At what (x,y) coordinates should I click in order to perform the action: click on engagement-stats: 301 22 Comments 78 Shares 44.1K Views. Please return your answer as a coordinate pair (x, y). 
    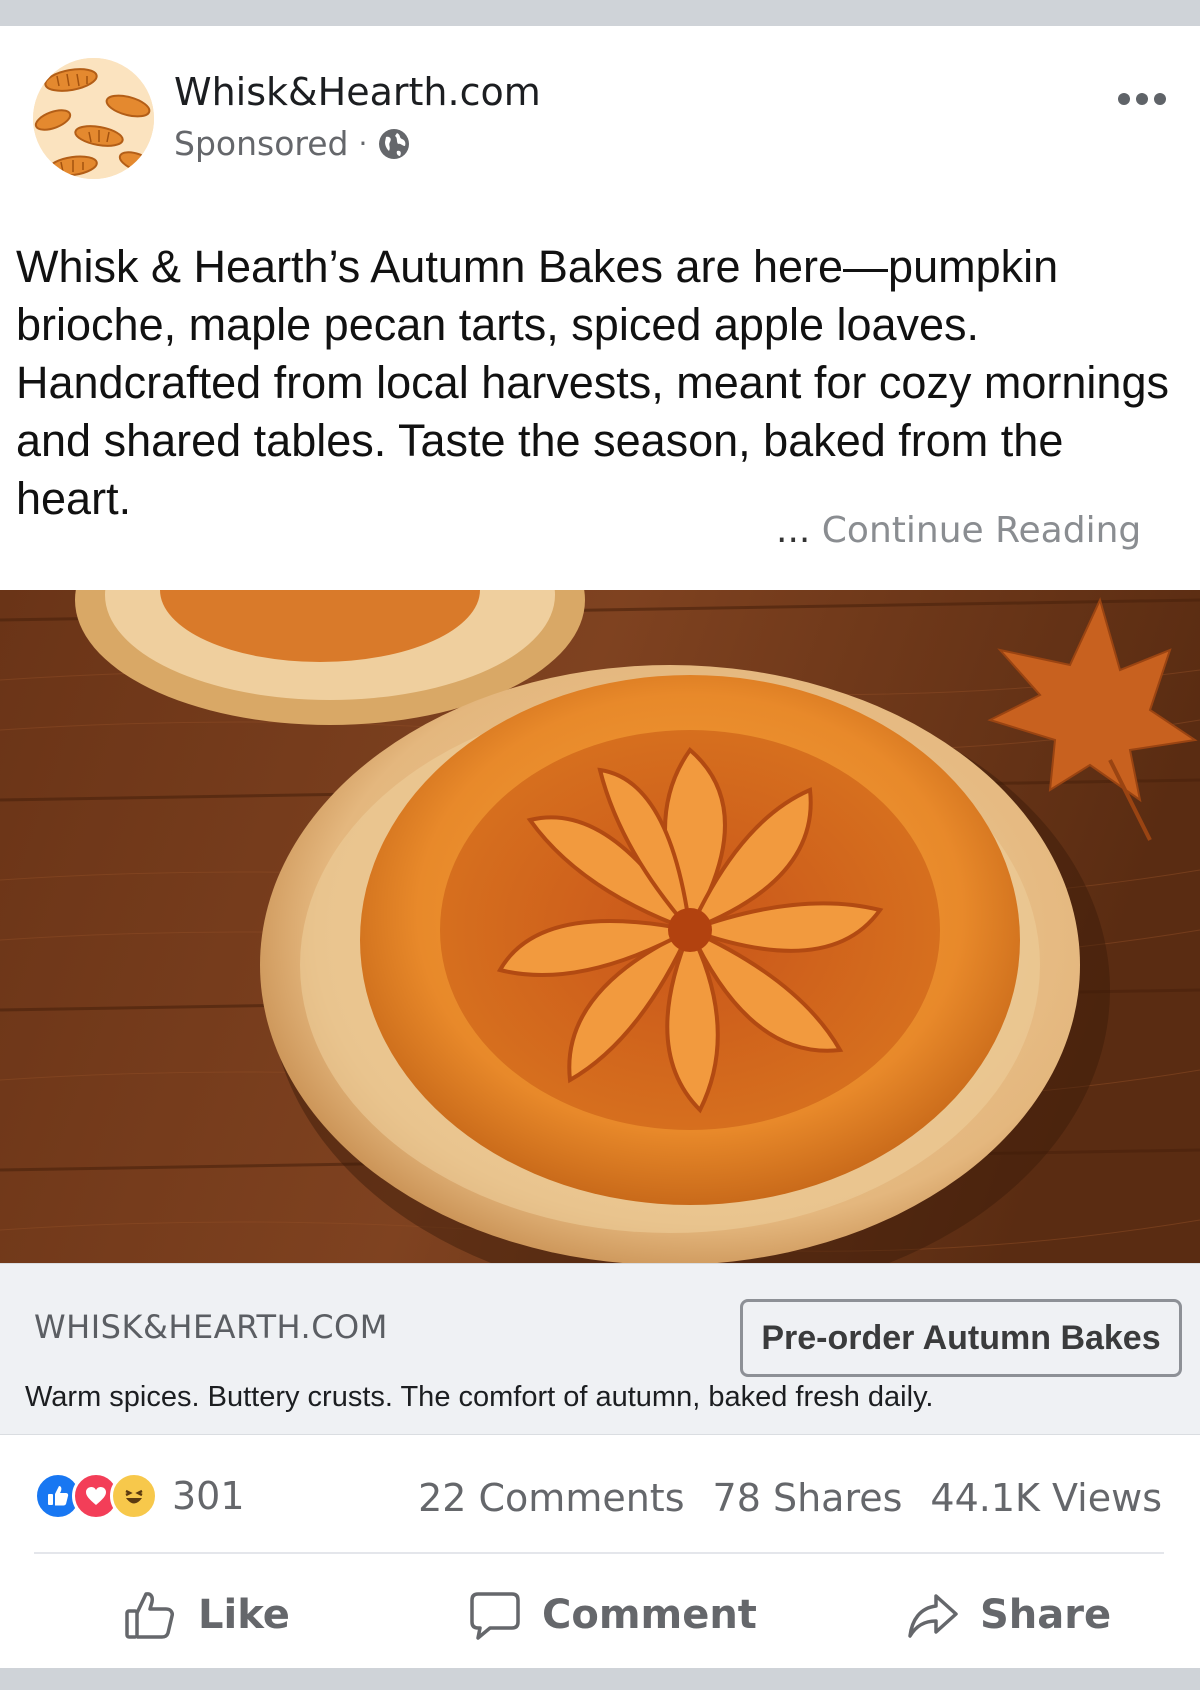
    Looking at the image, I should click on (600, 1500).